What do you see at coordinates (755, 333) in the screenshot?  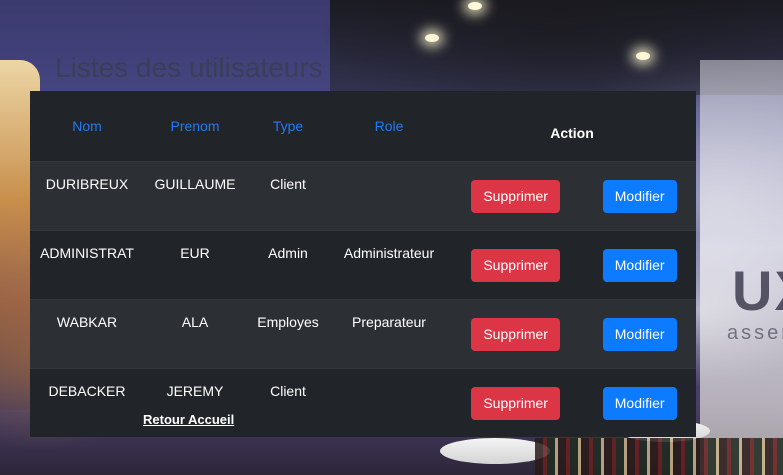 I see `background-brand-subtext: asserie` at bounding box center [755, 333].